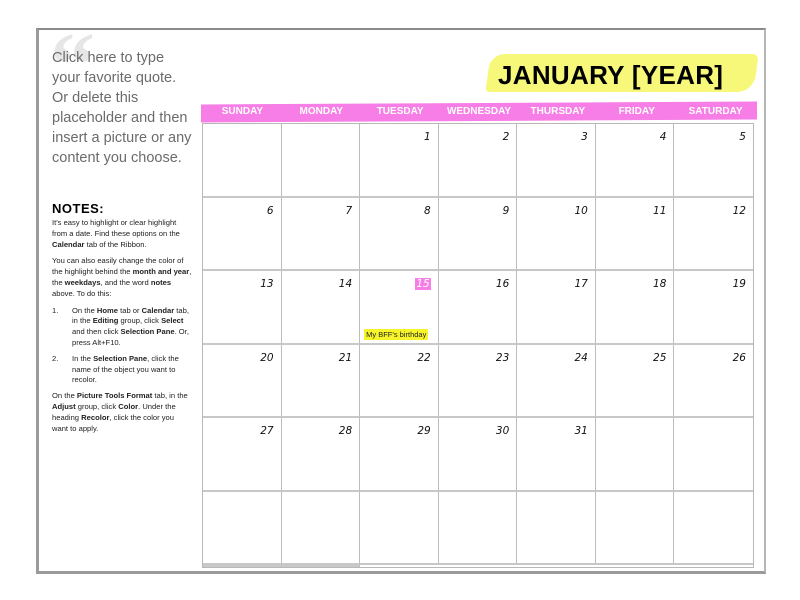 Image resolution: width=800 pixels, height=600 pixels. Describe the element at coordinates (424, 431) in the screenshot. I see `day-number: 29` at that location.